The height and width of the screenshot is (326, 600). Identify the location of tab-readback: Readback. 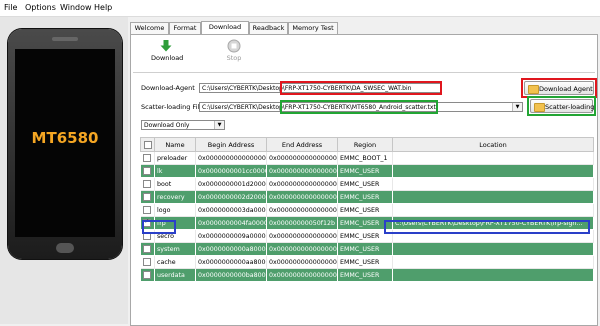
(268, 28).